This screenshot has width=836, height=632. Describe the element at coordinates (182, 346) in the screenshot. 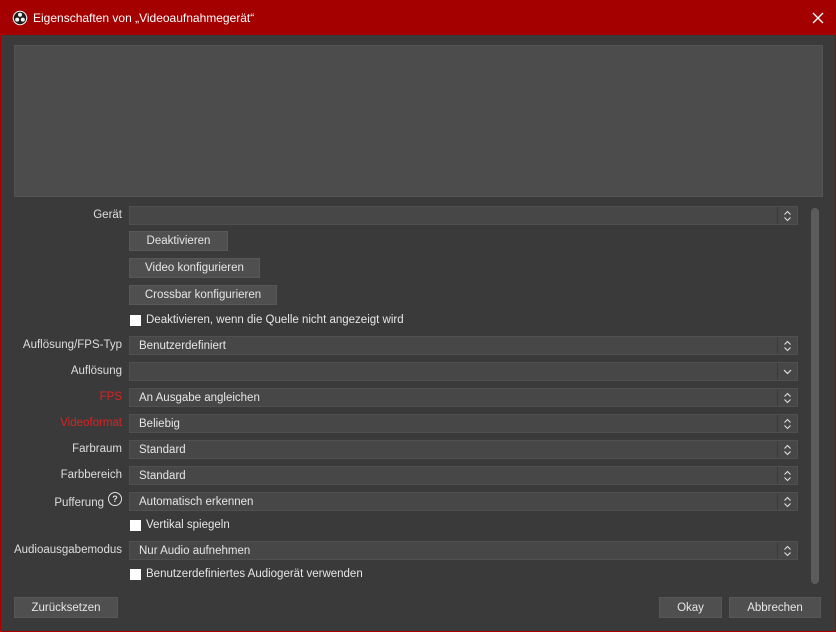

I see `res-fps-type-value: Benutzerdefiniert` at that location.